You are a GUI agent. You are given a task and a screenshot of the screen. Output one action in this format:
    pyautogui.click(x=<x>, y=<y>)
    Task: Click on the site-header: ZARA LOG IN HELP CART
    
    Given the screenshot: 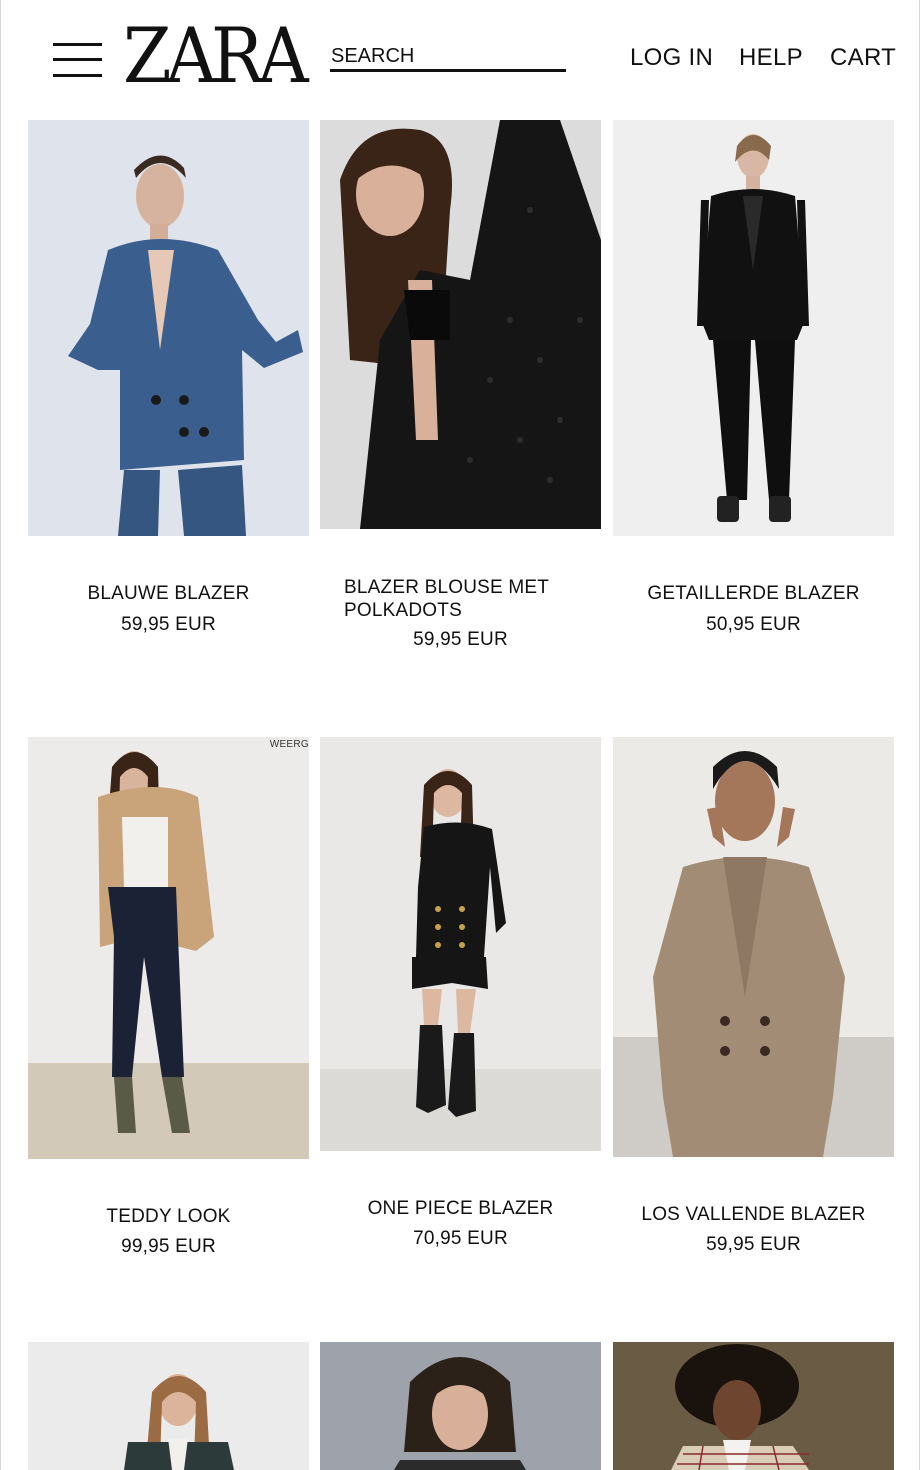 What is the action you would take?
    pyautogui.click(x=460, y=55)
    